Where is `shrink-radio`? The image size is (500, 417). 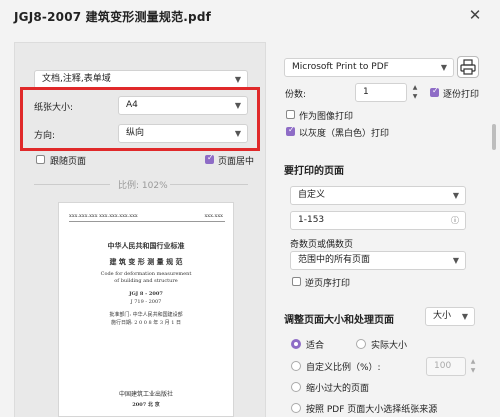
shrink-radio is located at coordinates (296, 387).